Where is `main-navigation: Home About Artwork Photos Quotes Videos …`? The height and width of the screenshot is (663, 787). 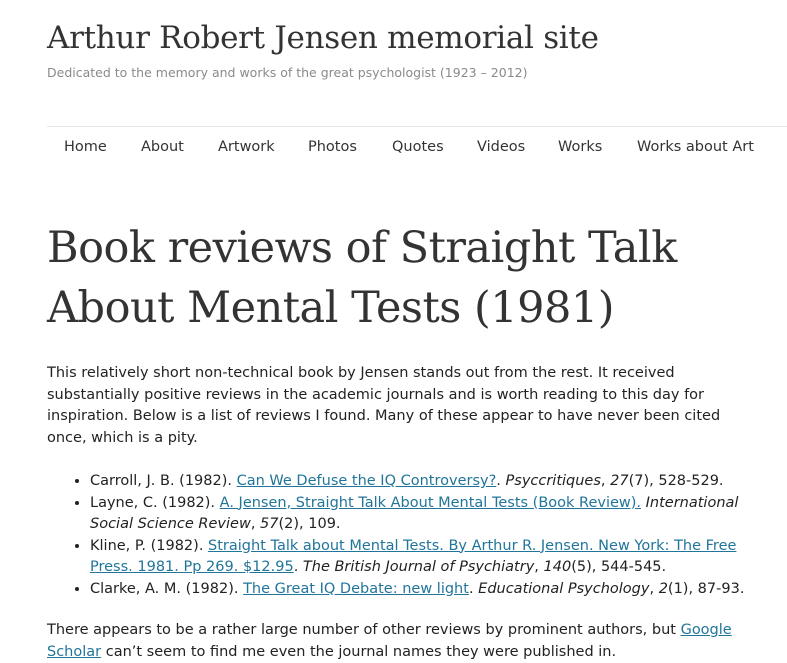 main-navigation: Home About Artwork Photos Quotes Videos … is located at coordinates (417, 147).